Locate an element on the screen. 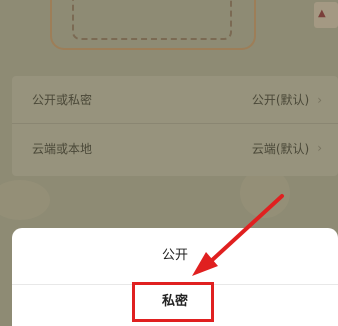 Image resolution: width=338 pixels, height=326 pixels. setting-row-visibility: 公开或私密 公开(默认) › is located at coordinates (175, 100).